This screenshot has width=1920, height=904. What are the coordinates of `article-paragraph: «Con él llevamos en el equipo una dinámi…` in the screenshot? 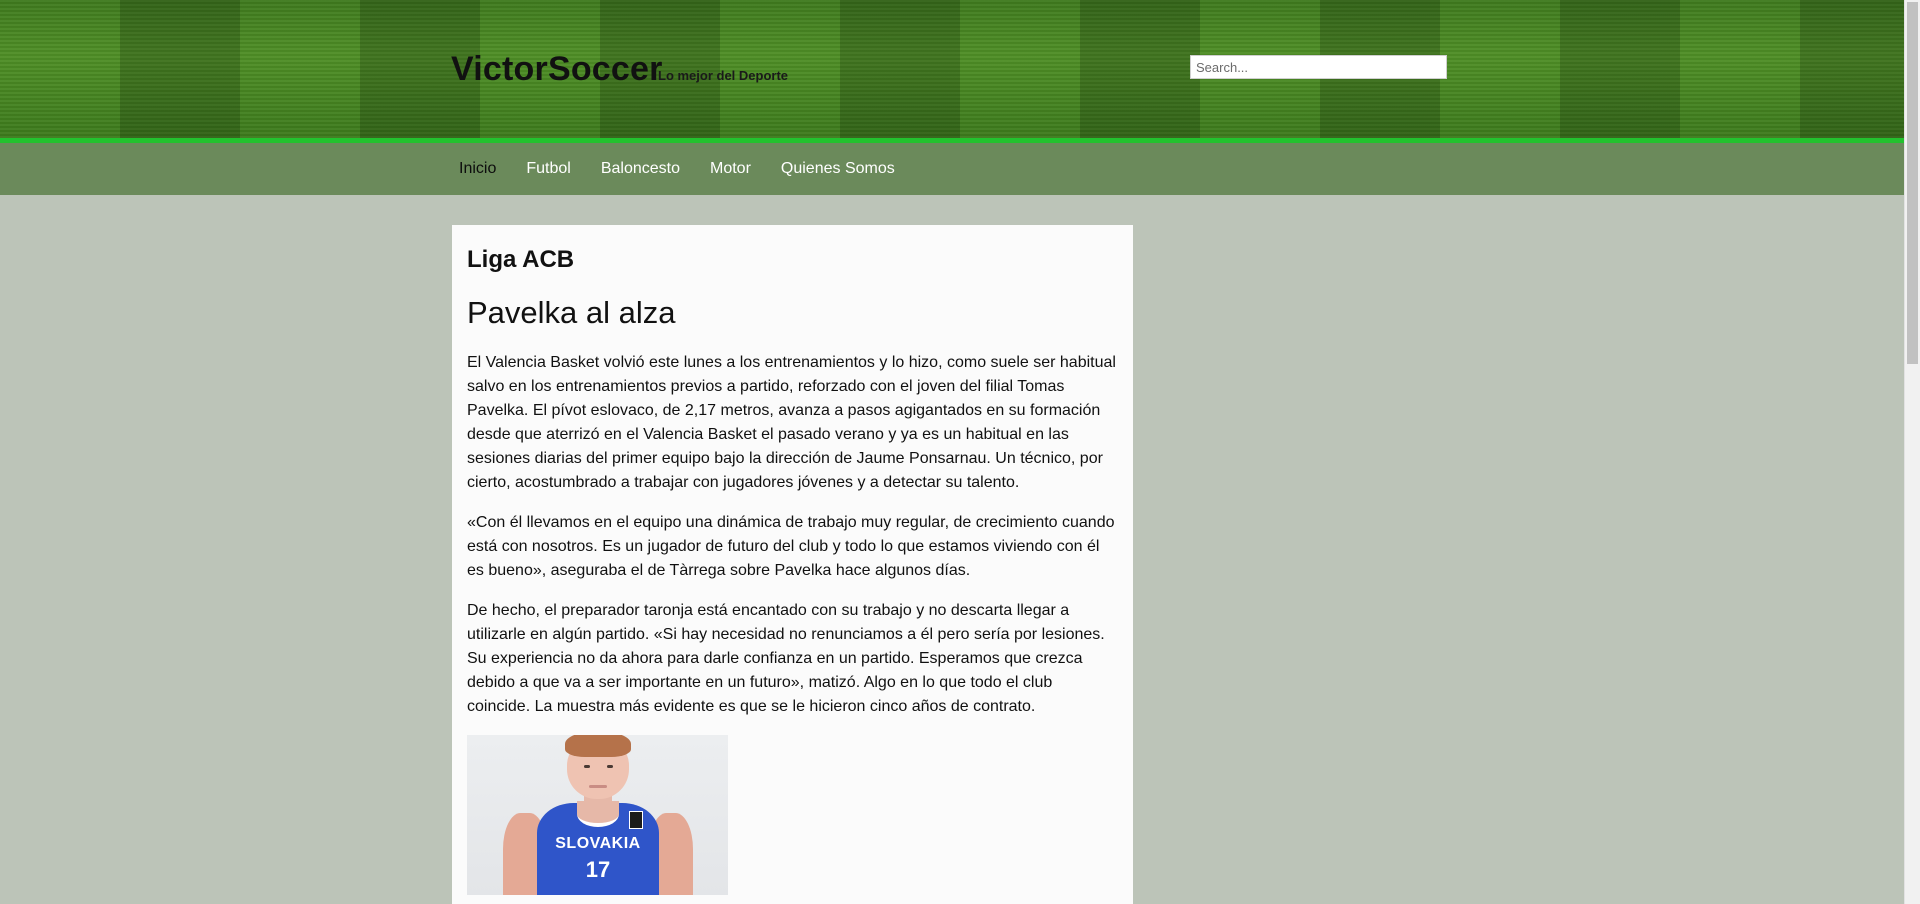 It's located at (791, 546).